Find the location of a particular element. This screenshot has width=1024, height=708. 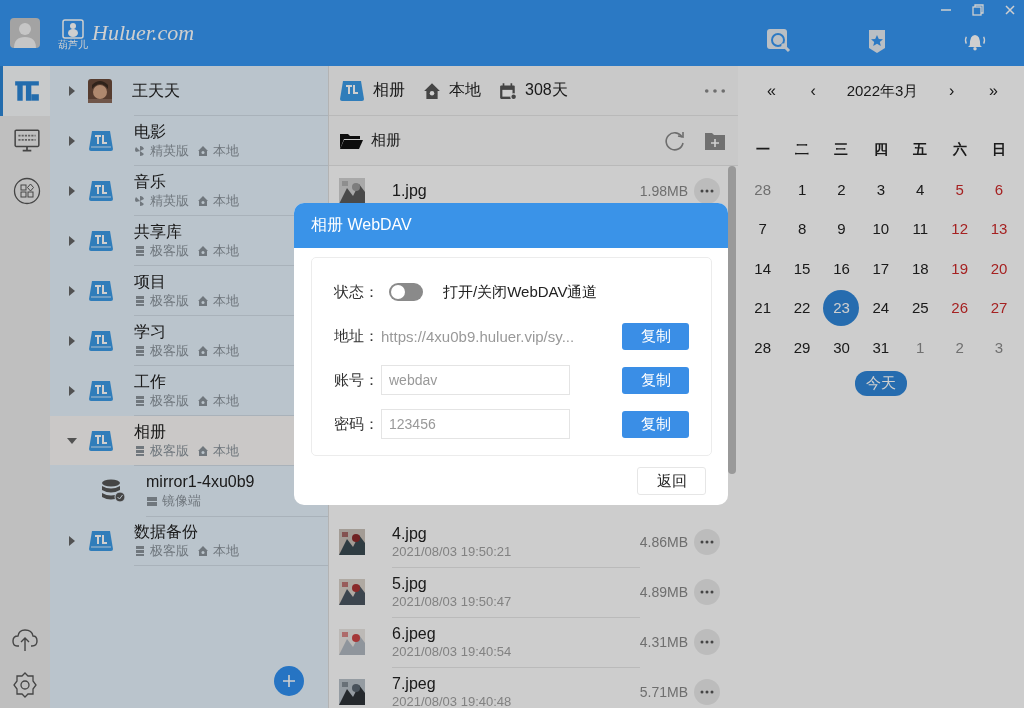

file-row: 6.jpeg 2021/08/03 19:40:54 4.31MB is located at coordinates (528, 642).